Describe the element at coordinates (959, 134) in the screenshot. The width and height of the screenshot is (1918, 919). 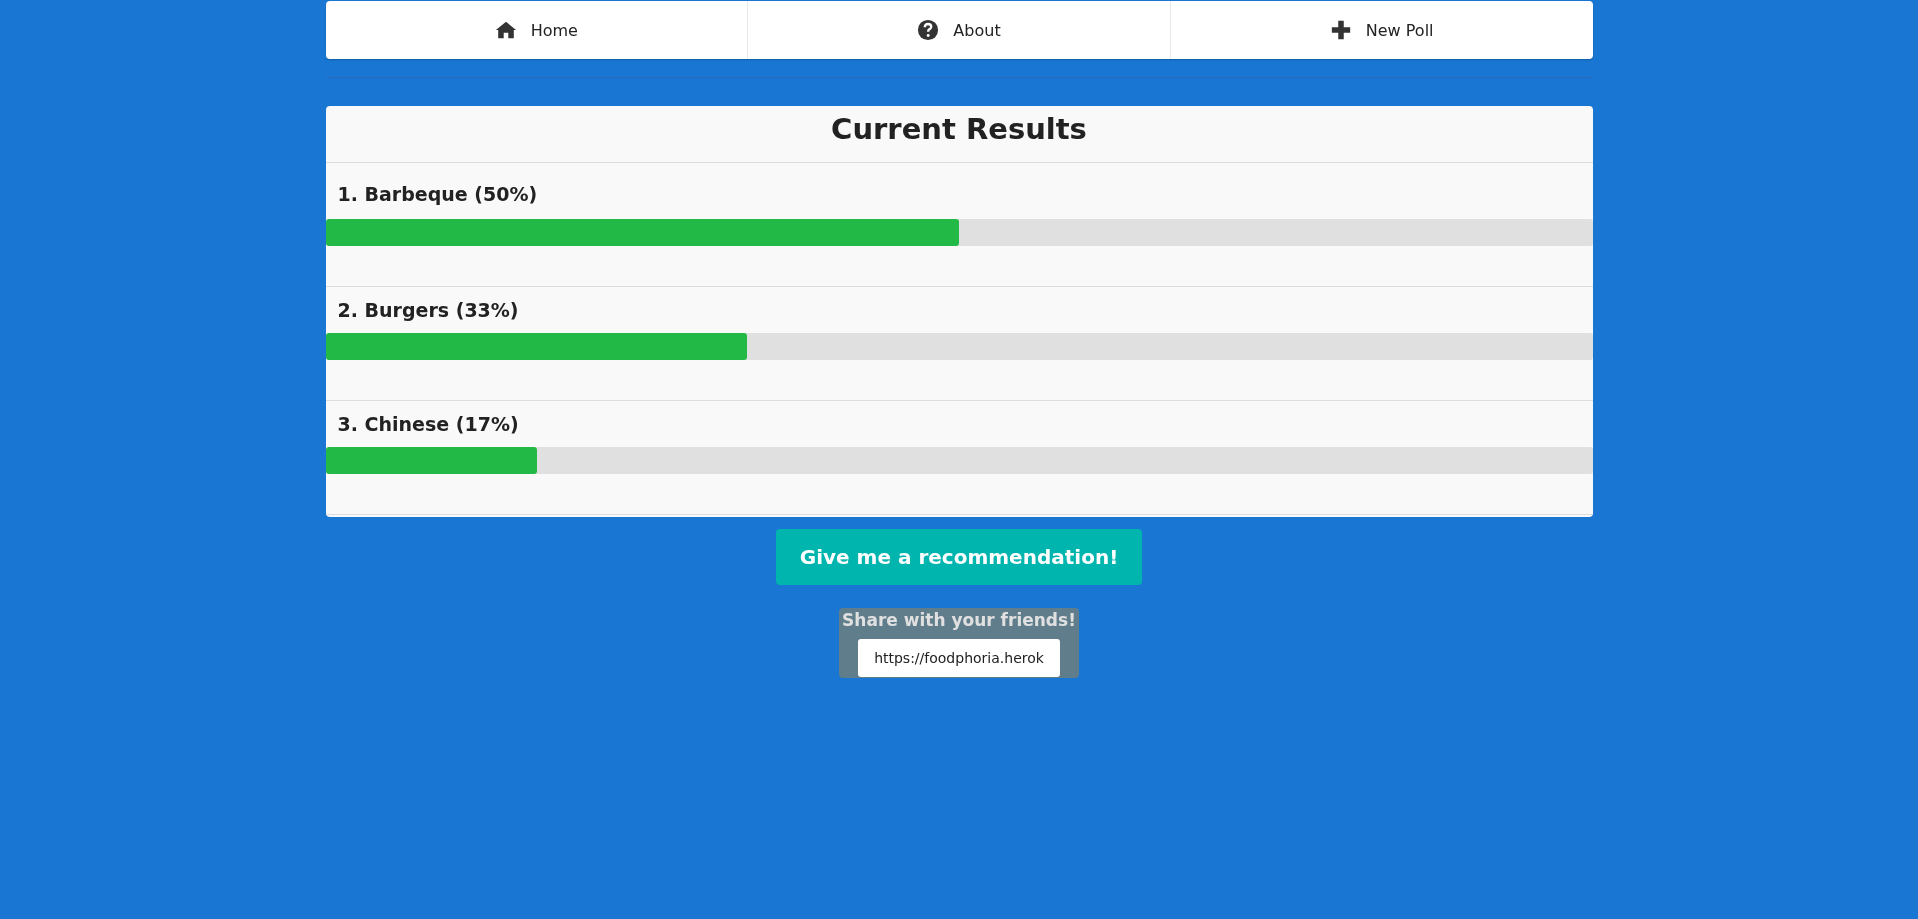
I see `results-title: Current Results` at that location.